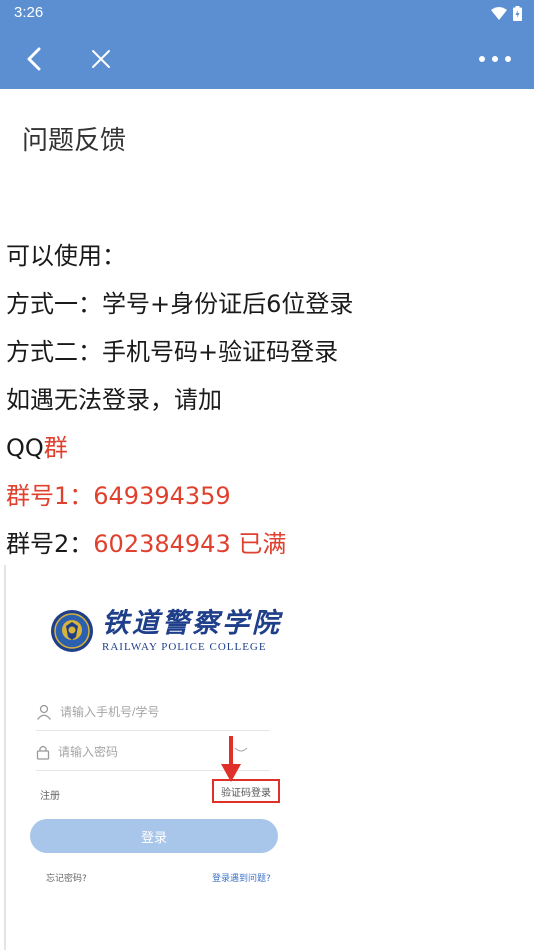 Image resolution: width=534 pixels, height=950 pixels. What do you see at coordinates (66, 256) in the screenshot?
I see `content-line-intro: 可以使用：` at bounding box center [66, 256].